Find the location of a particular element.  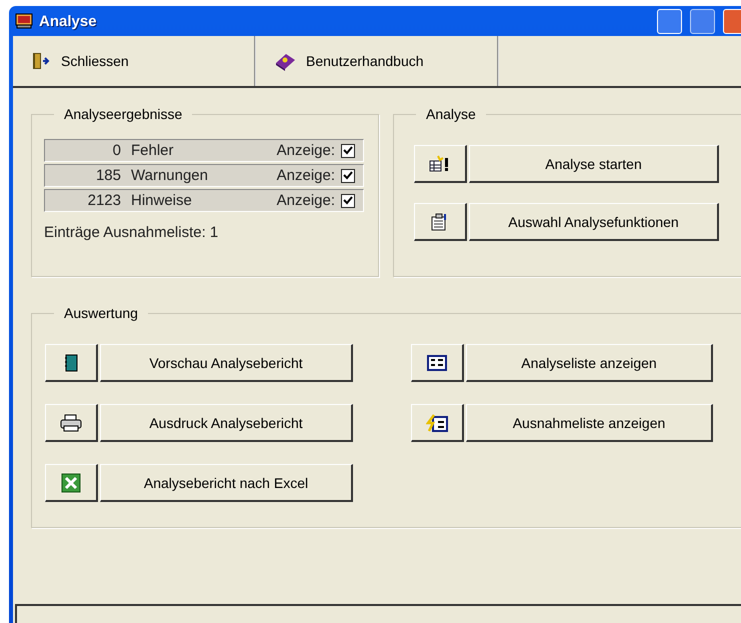

minimize-button is located at coordinates (669, 21).